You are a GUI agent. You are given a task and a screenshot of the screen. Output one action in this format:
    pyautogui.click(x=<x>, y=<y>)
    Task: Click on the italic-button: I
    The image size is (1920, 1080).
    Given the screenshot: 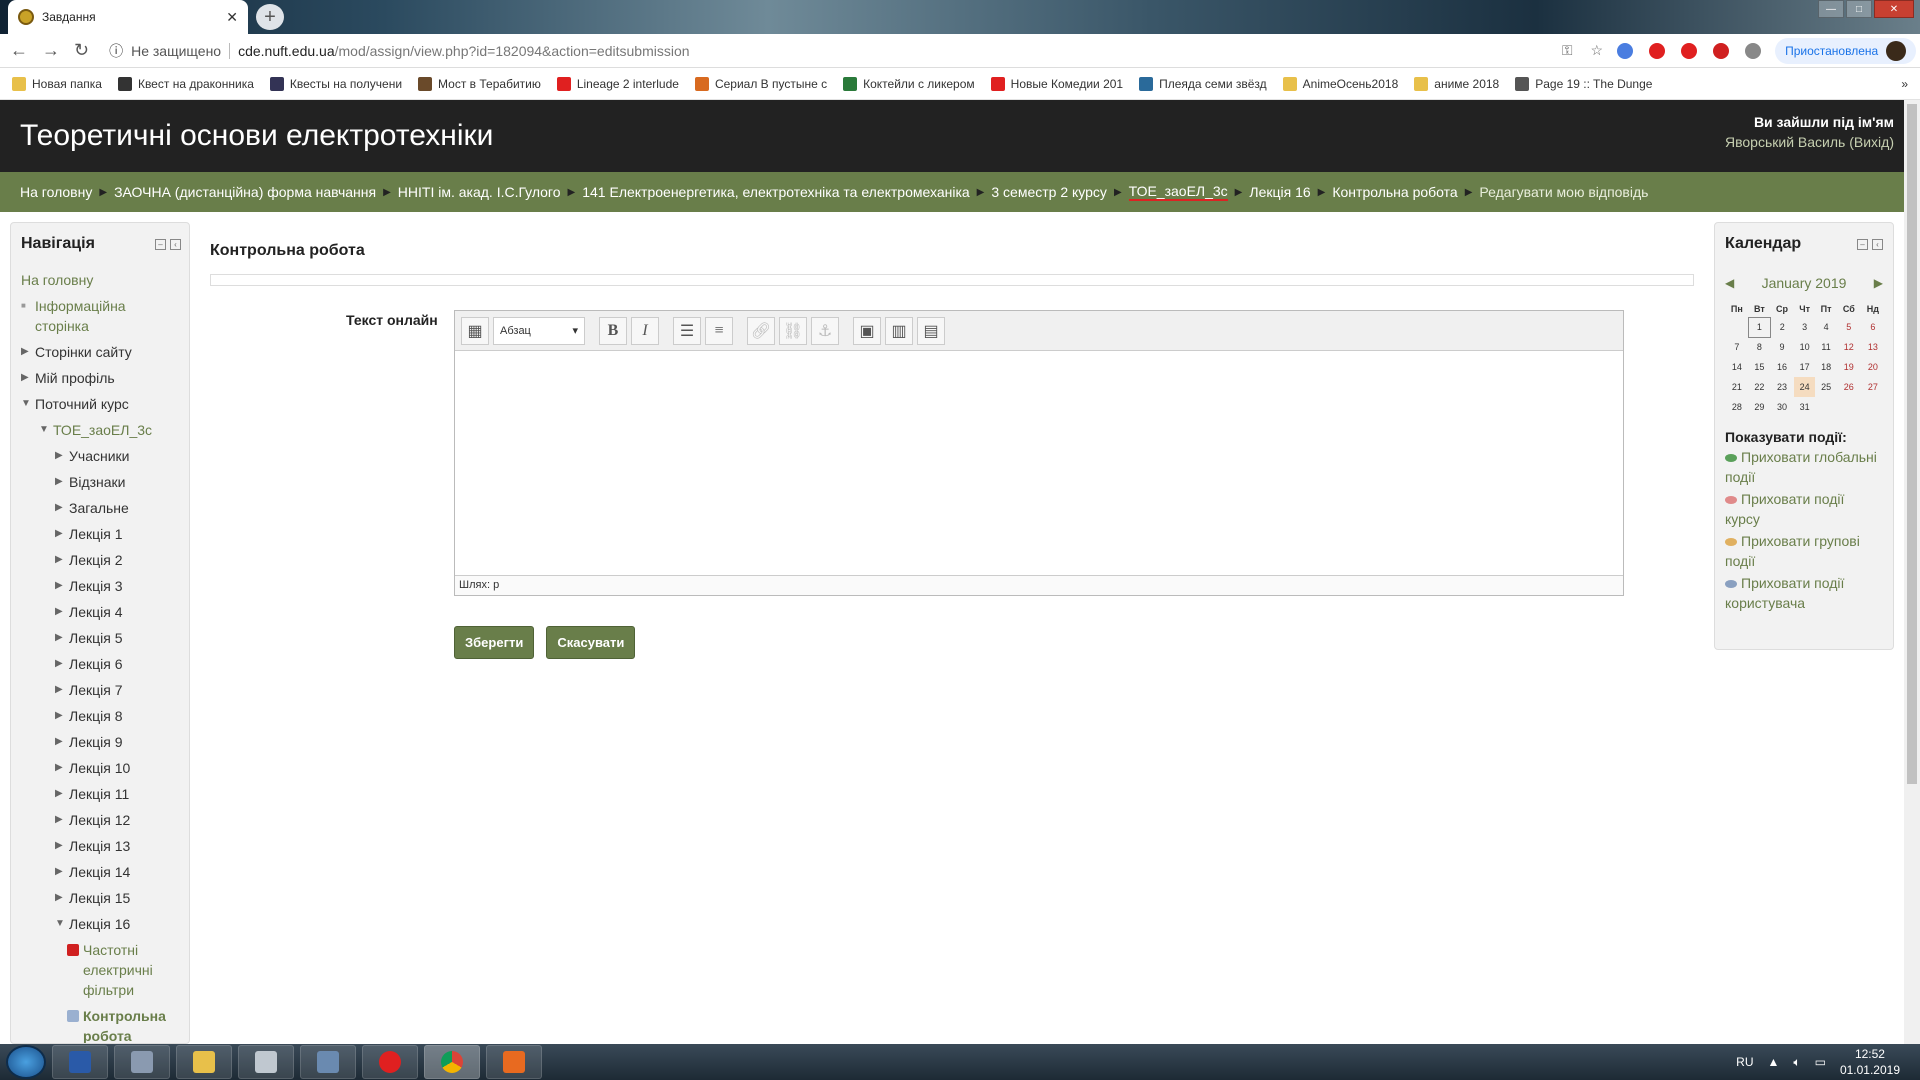 What is the action you would take?
    pyautogui.click(x=645, y=330)
    